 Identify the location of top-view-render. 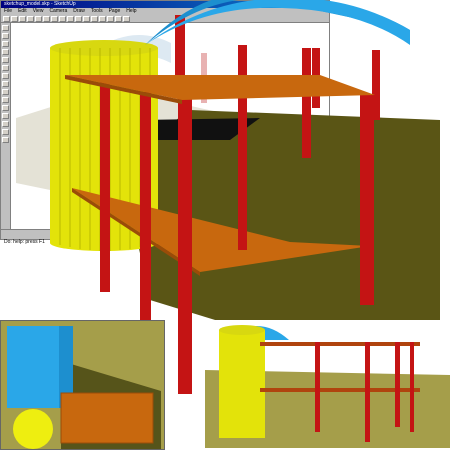
(84, 387).